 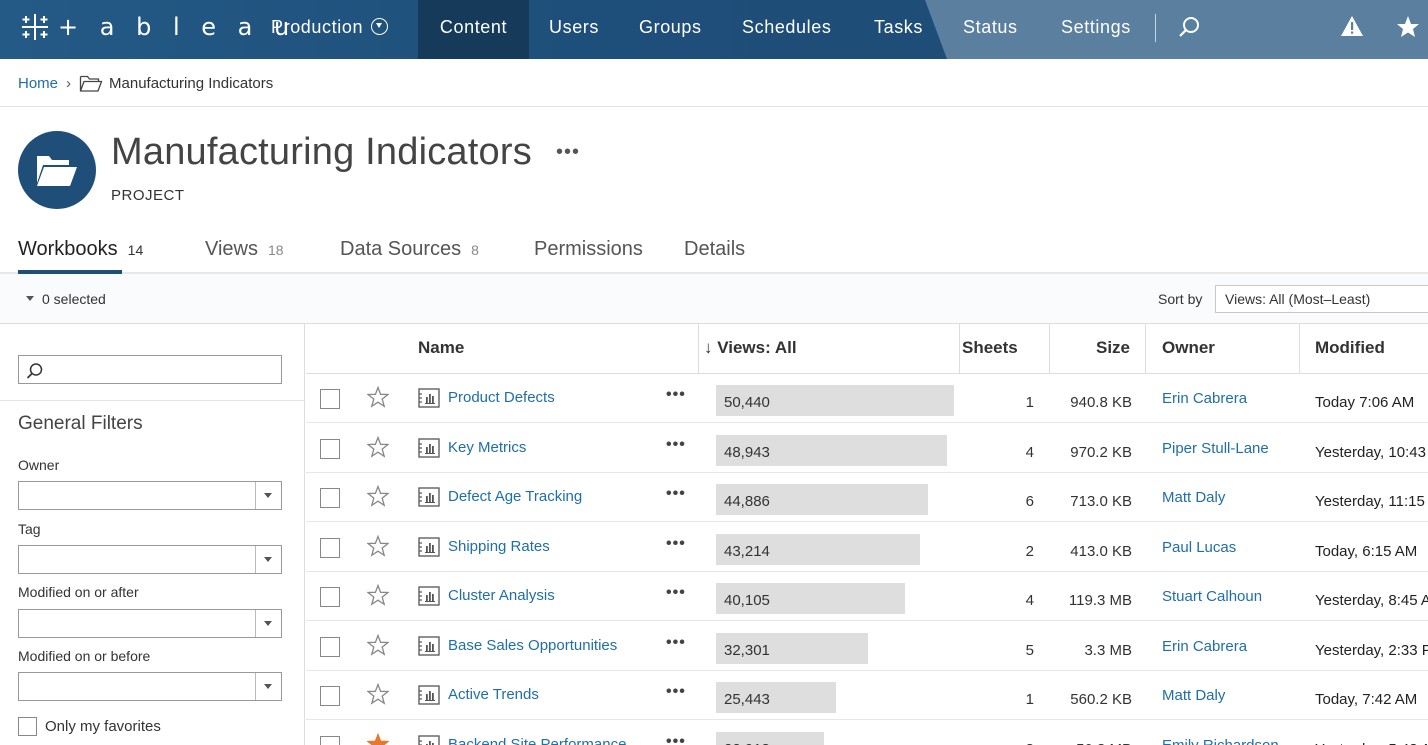 What do you see at coordinates (990, 349) in the screenshot?
I see `column-header-sheets: Sheets` at bounding box center [990, 349].